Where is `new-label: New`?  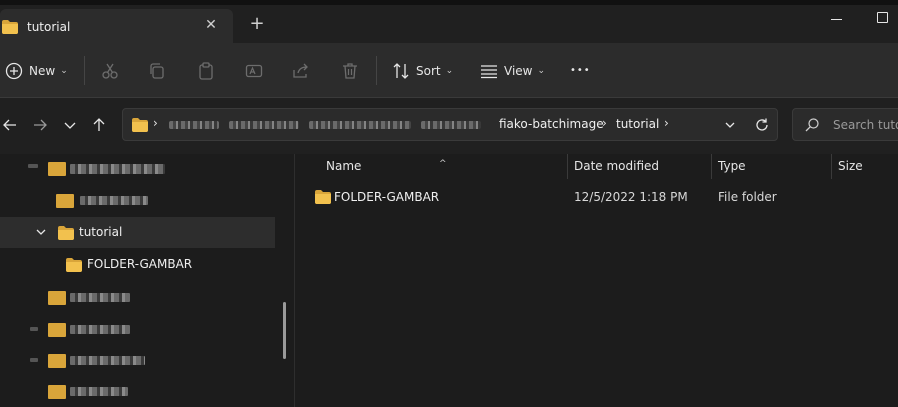 new-label: New is located at coordinates (42, 70).